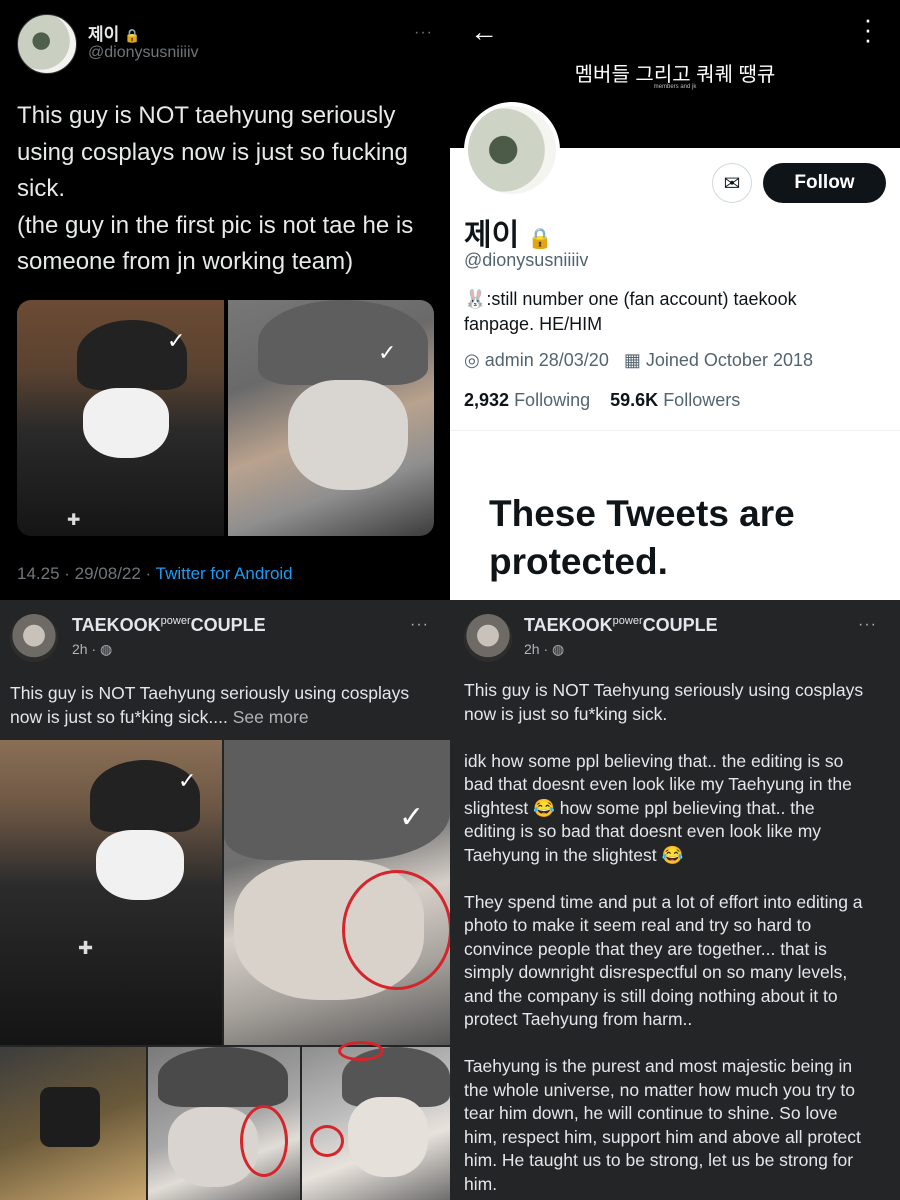 The width and height of the screenshot is (900, 1200). I want to click on display-name: 제이 🔒, so click(114, 32).